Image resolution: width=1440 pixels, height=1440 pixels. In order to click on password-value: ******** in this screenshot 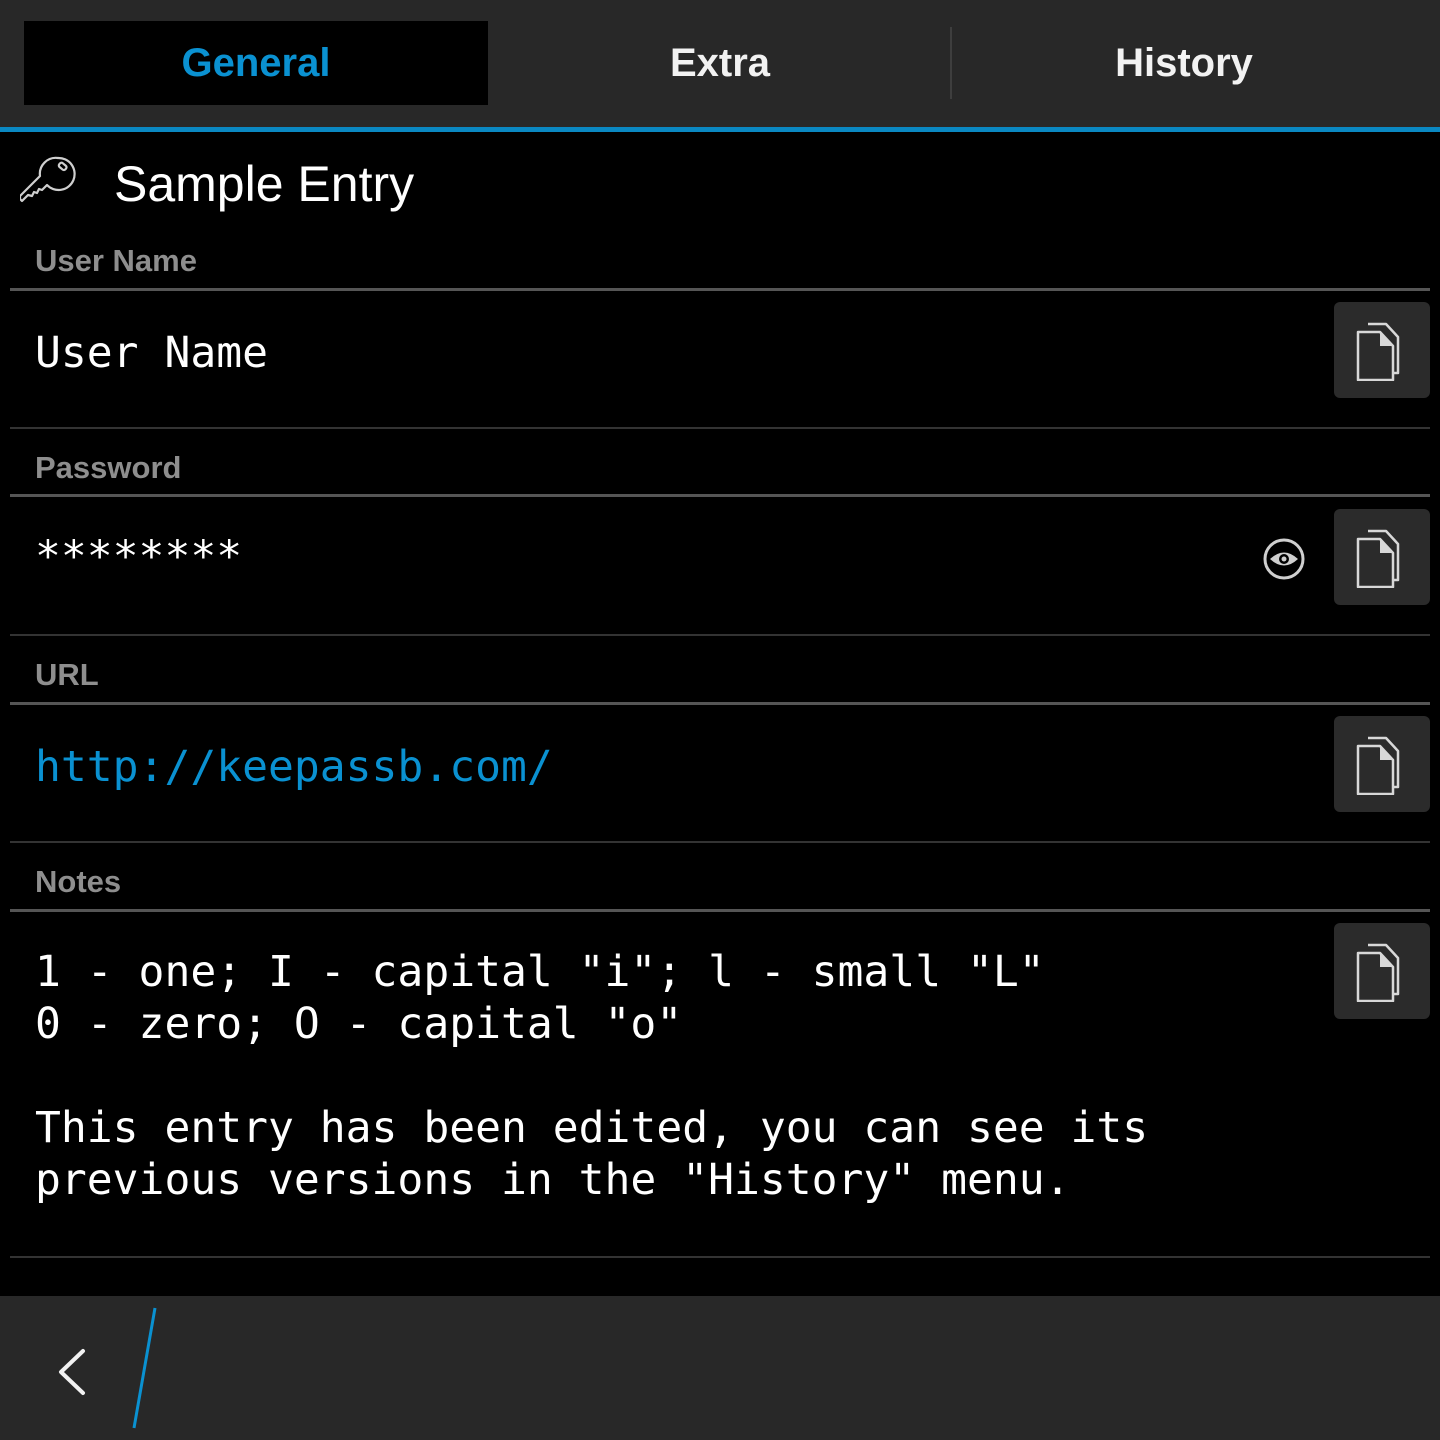, I will do `click(138, 557)`.